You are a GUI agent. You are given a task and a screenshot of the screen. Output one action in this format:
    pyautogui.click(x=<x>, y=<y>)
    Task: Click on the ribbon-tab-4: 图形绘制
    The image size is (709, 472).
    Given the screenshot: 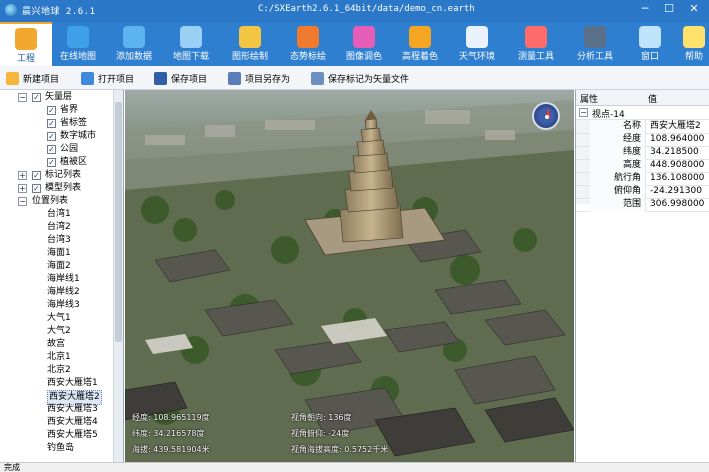 What is the action you would take?
    pyautogui.click(x=250, y=44)
    